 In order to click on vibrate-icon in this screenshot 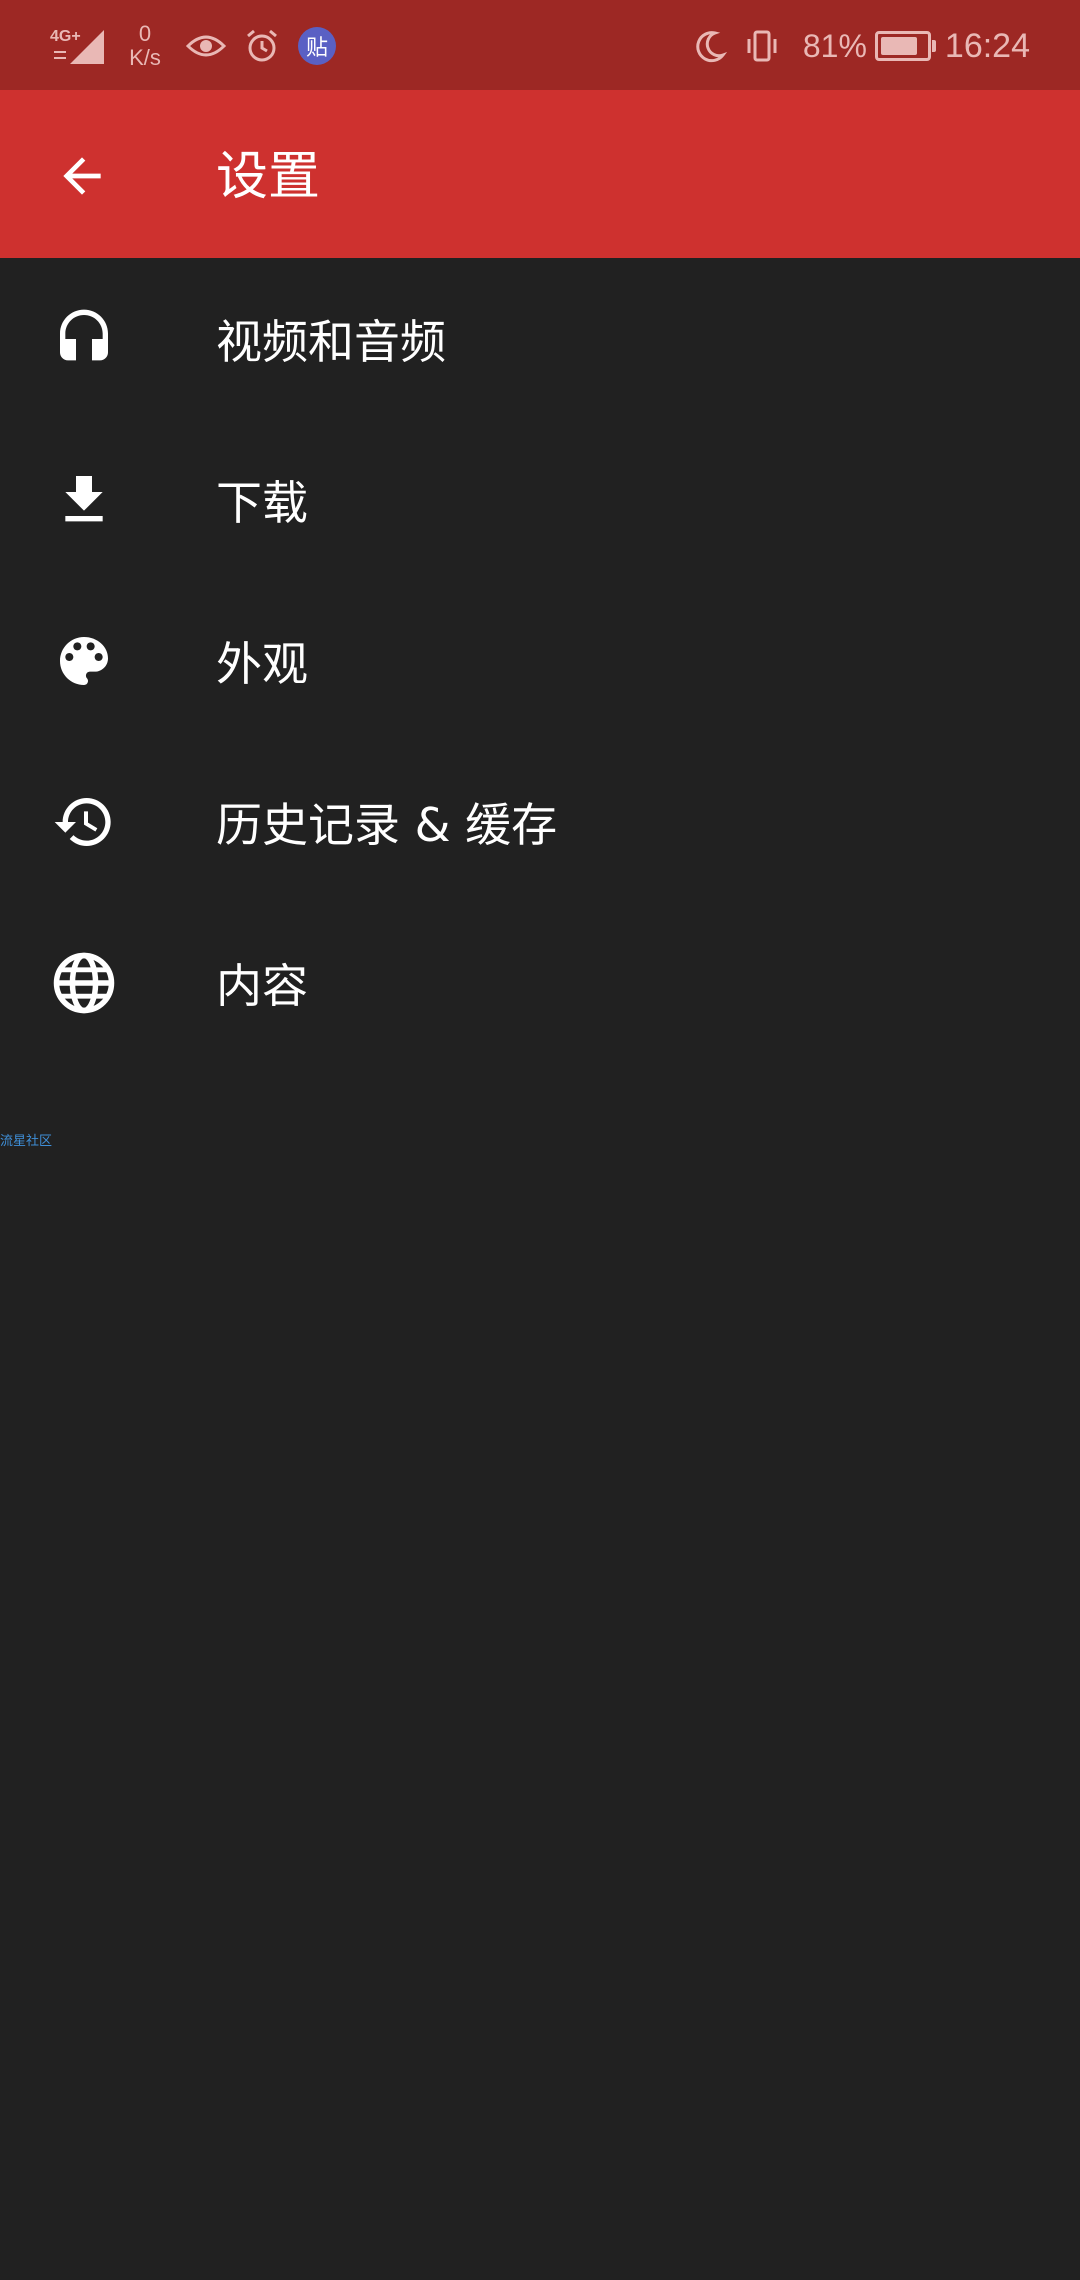, I will do `click(762, 46)`.